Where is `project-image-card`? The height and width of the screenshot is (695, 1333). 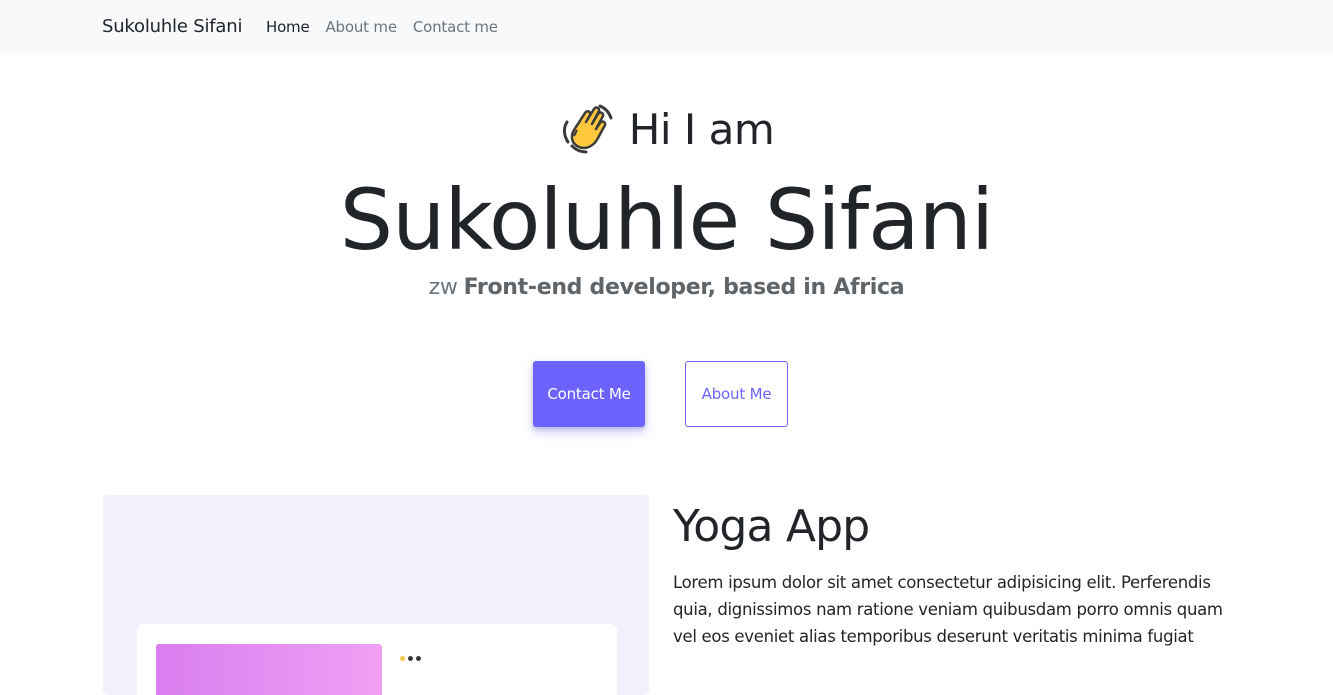 project-image-card is located at coordinates (376, 595).